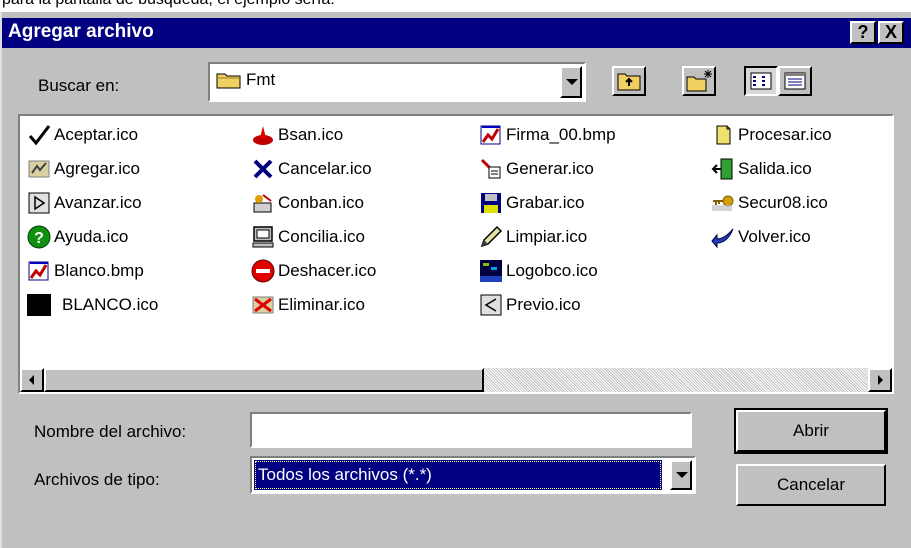 Image resolution: width=911 pixels, height=548 pixels. What do you see at coordinates (263, 305) in the screenshot?
I see `delete-icon` at bounding box center [263, 305].